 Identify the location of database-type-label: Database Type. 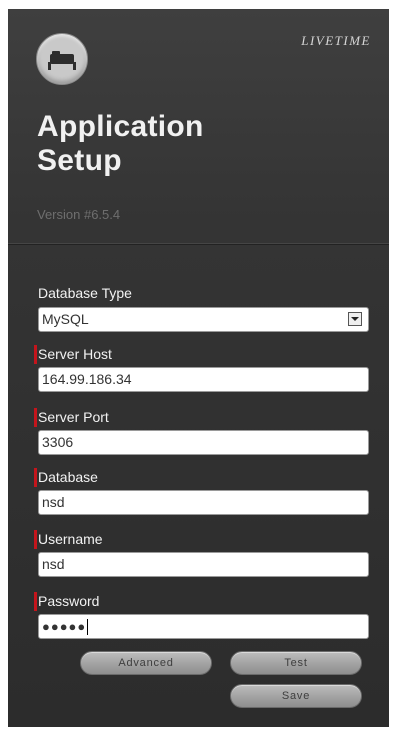
(85, 293).